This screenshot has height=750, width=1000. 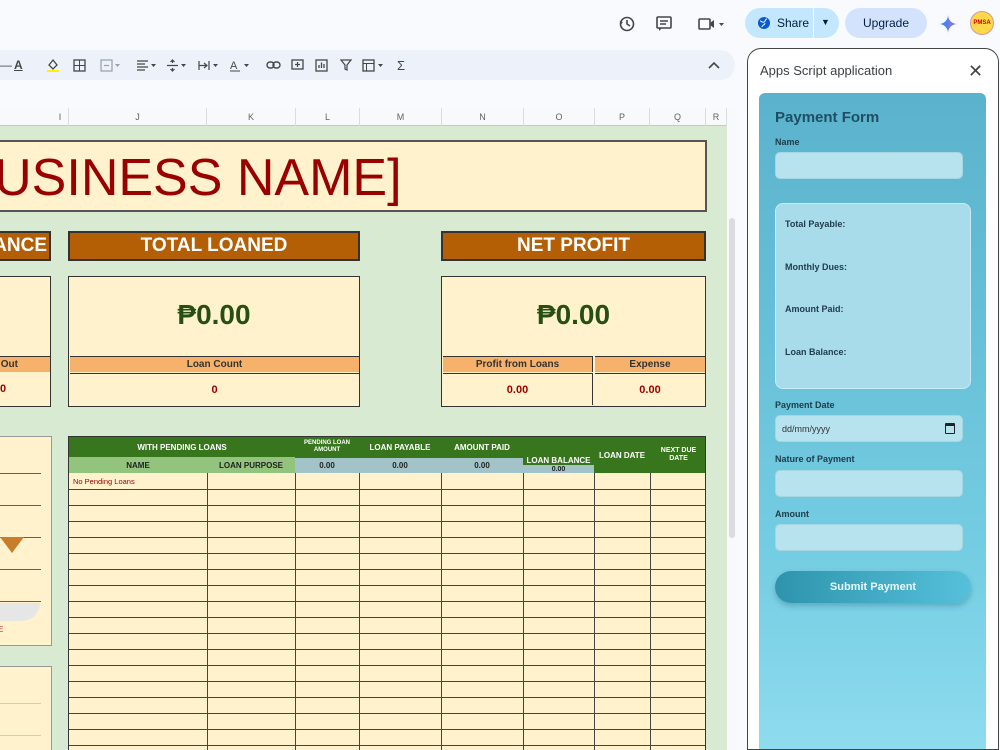 I want to click on balance-header: BALANCE, so click(x=25, y=246).